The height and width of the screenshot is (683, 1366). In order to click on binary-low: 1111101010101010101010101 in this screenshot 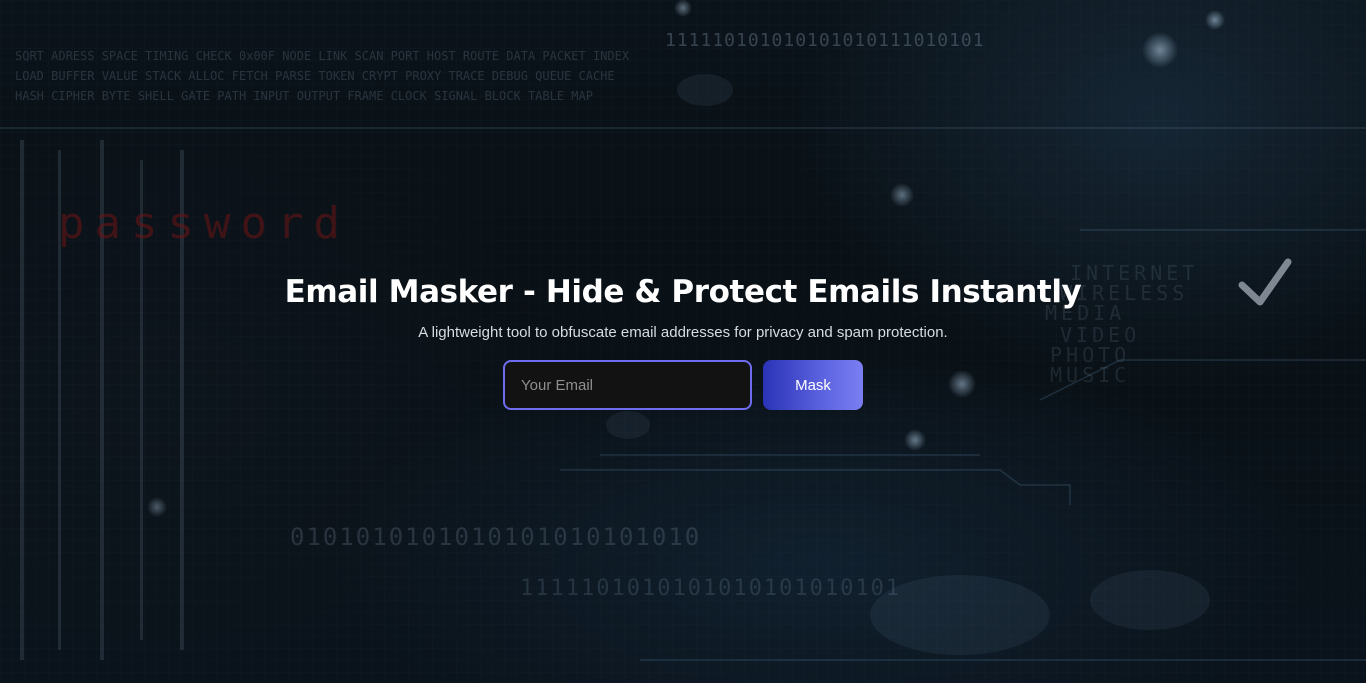, I will do `click(710, 588)`.